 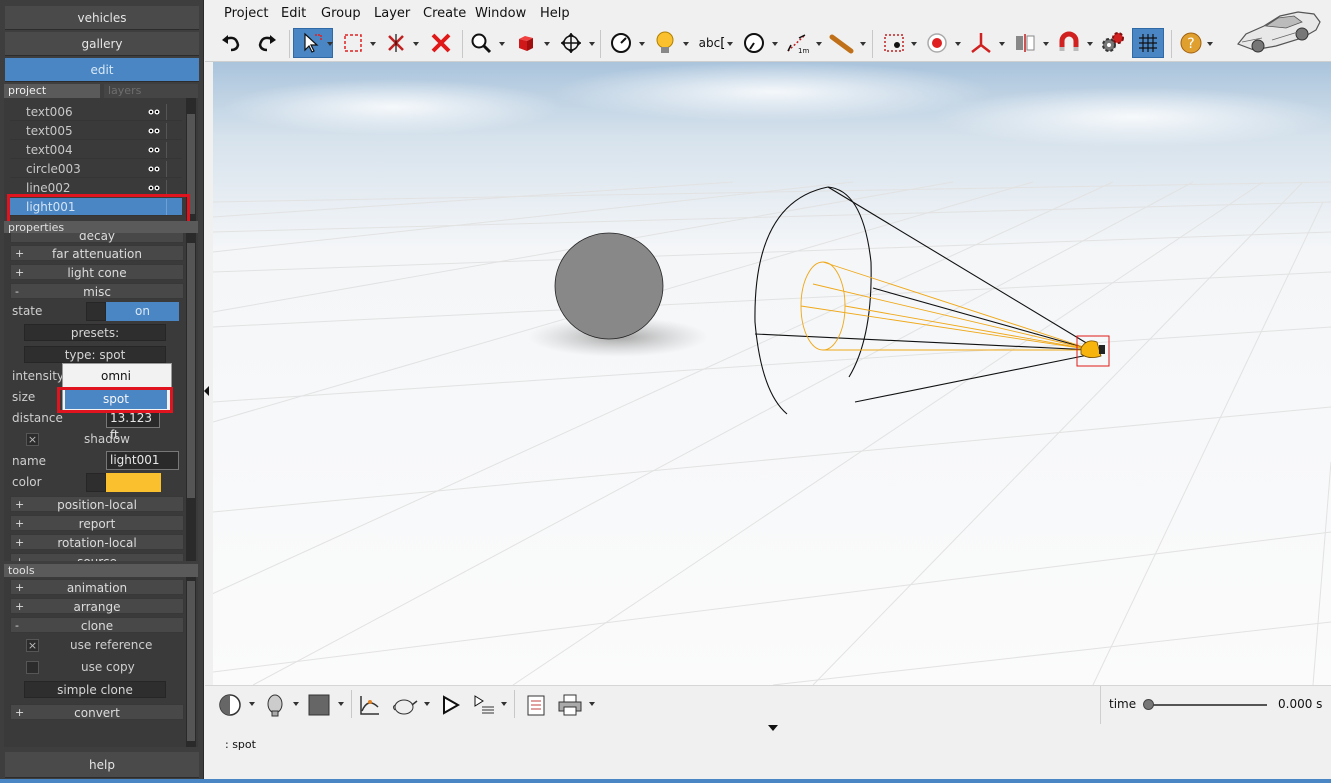 What do you see at coordinates (97, 523) in the screenshot?
I see `group-report: + report` at bounding box center [97, 523].